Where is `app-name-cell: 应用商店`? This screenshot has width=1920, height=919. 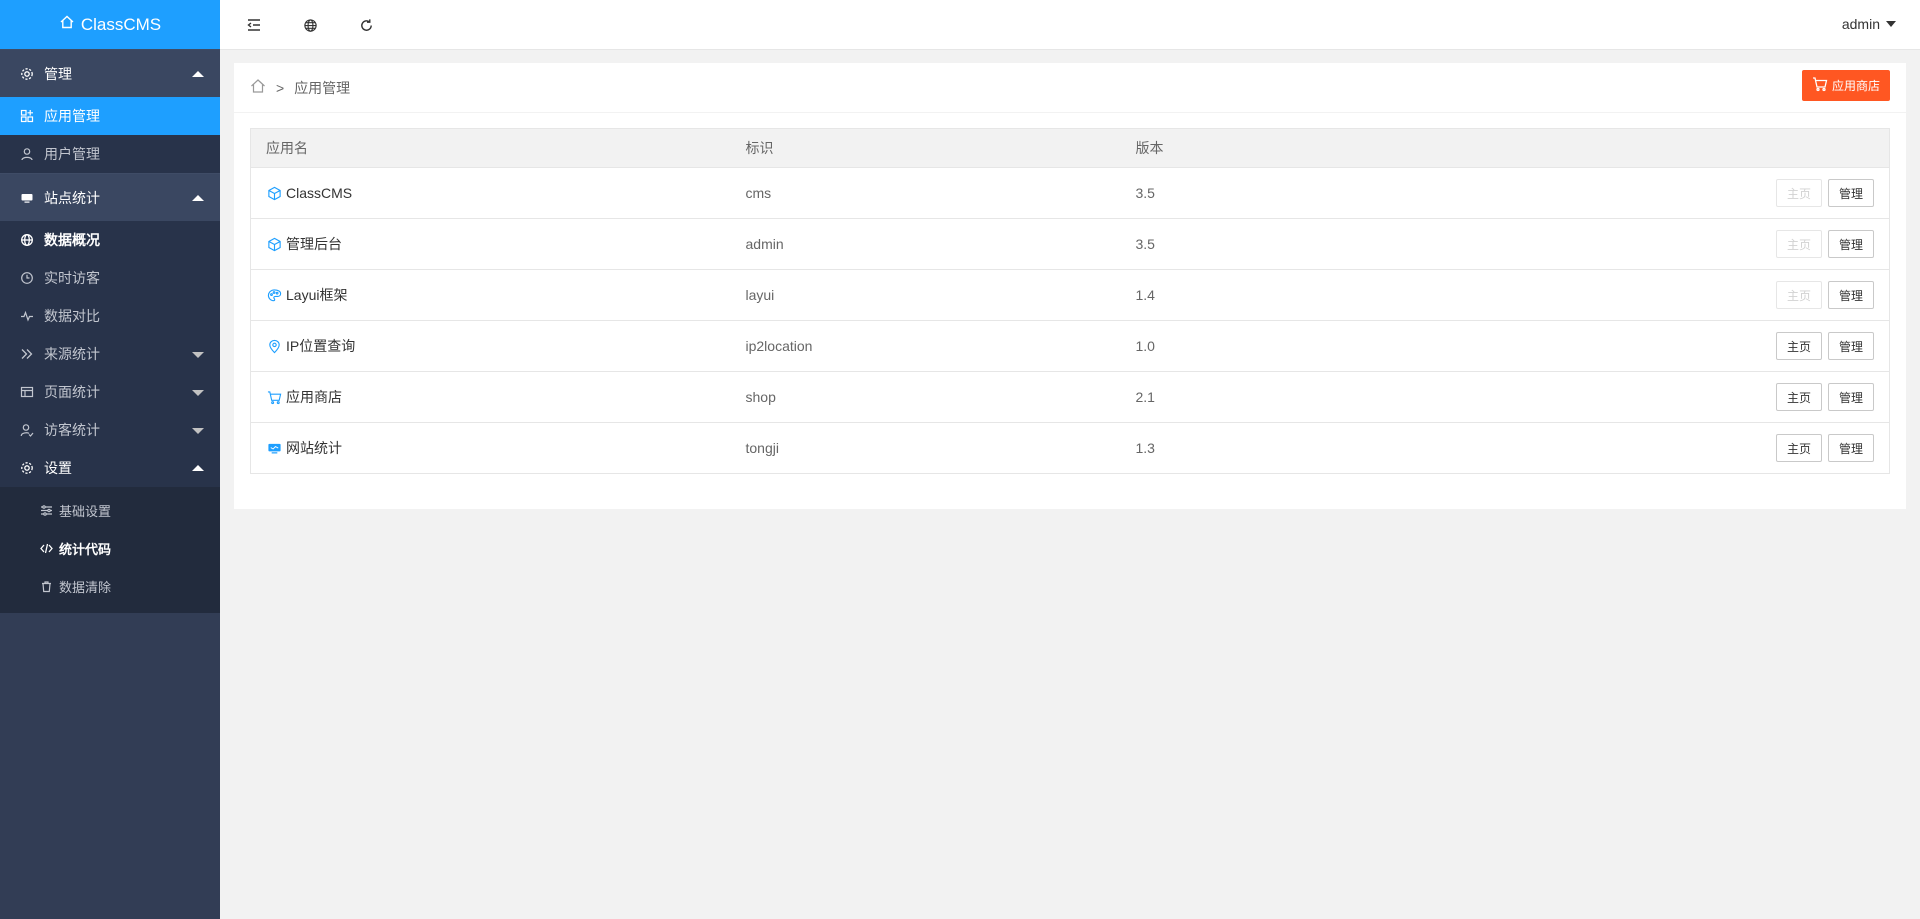 app-name-cell: 应用商店 is located at coordinates (490, 397).